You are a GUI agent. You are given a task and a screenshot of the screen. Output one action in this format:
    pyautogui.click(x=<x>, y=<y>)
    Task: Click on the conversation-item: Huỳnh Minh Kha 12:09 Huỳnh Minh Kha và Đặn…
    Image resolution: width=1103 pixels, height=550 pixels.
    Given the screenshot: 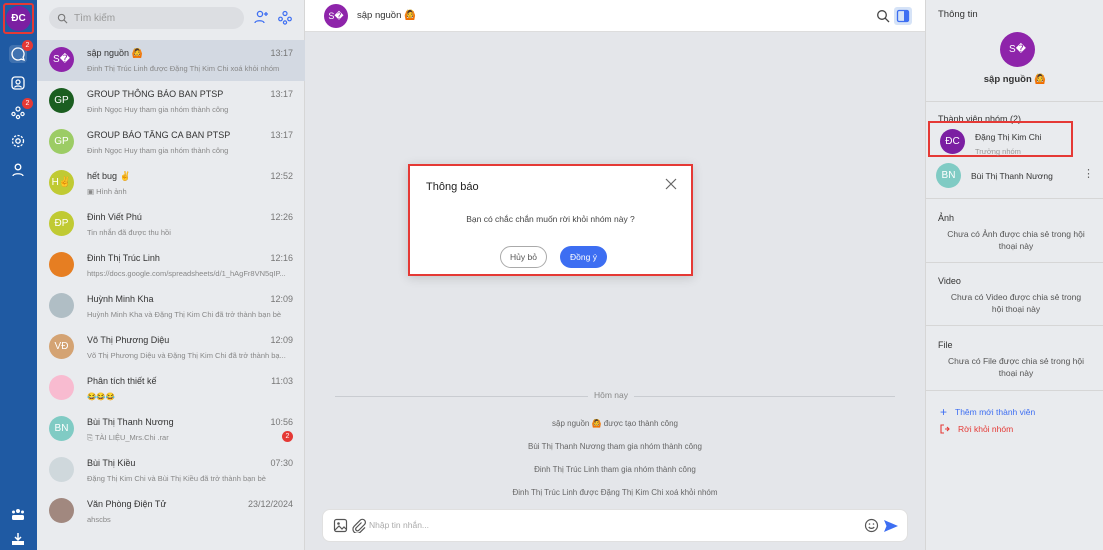 What is the action you would take?
    pyautogui.click(x=171, y=306)
    